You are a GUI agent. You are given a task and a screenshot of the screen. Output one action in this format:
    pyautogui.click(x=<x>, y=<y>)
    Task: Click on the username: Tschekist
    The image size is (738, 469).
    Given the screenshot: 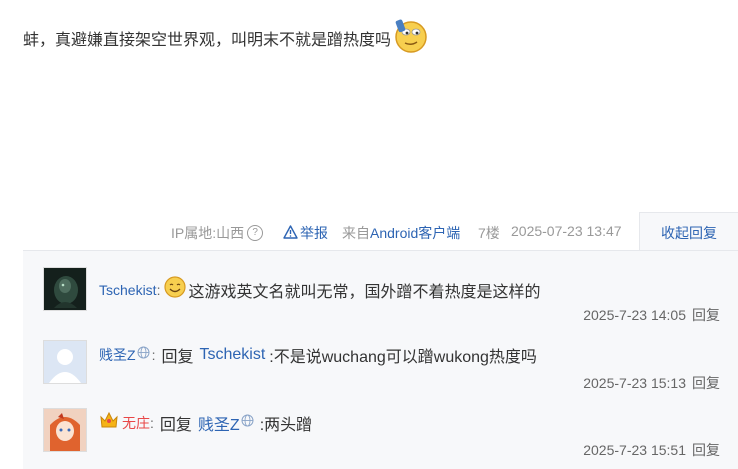 What is the action you would take?
    pyautogui.click(x=128, y=290)
    